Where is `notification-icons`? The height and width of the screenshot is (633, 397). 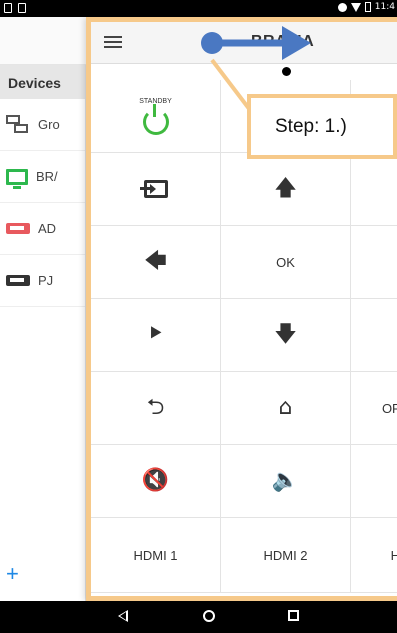 notification-icons is located at coordinates (15, 8).